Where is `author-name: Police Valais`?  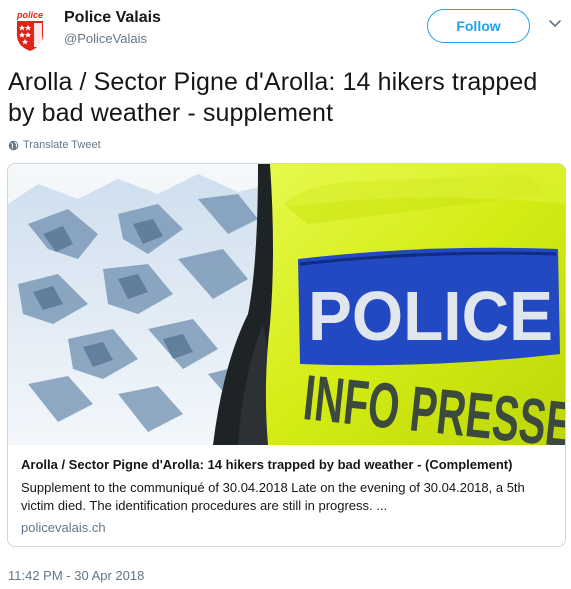 author-name: Police Valais is located at coordinates (112, 18).